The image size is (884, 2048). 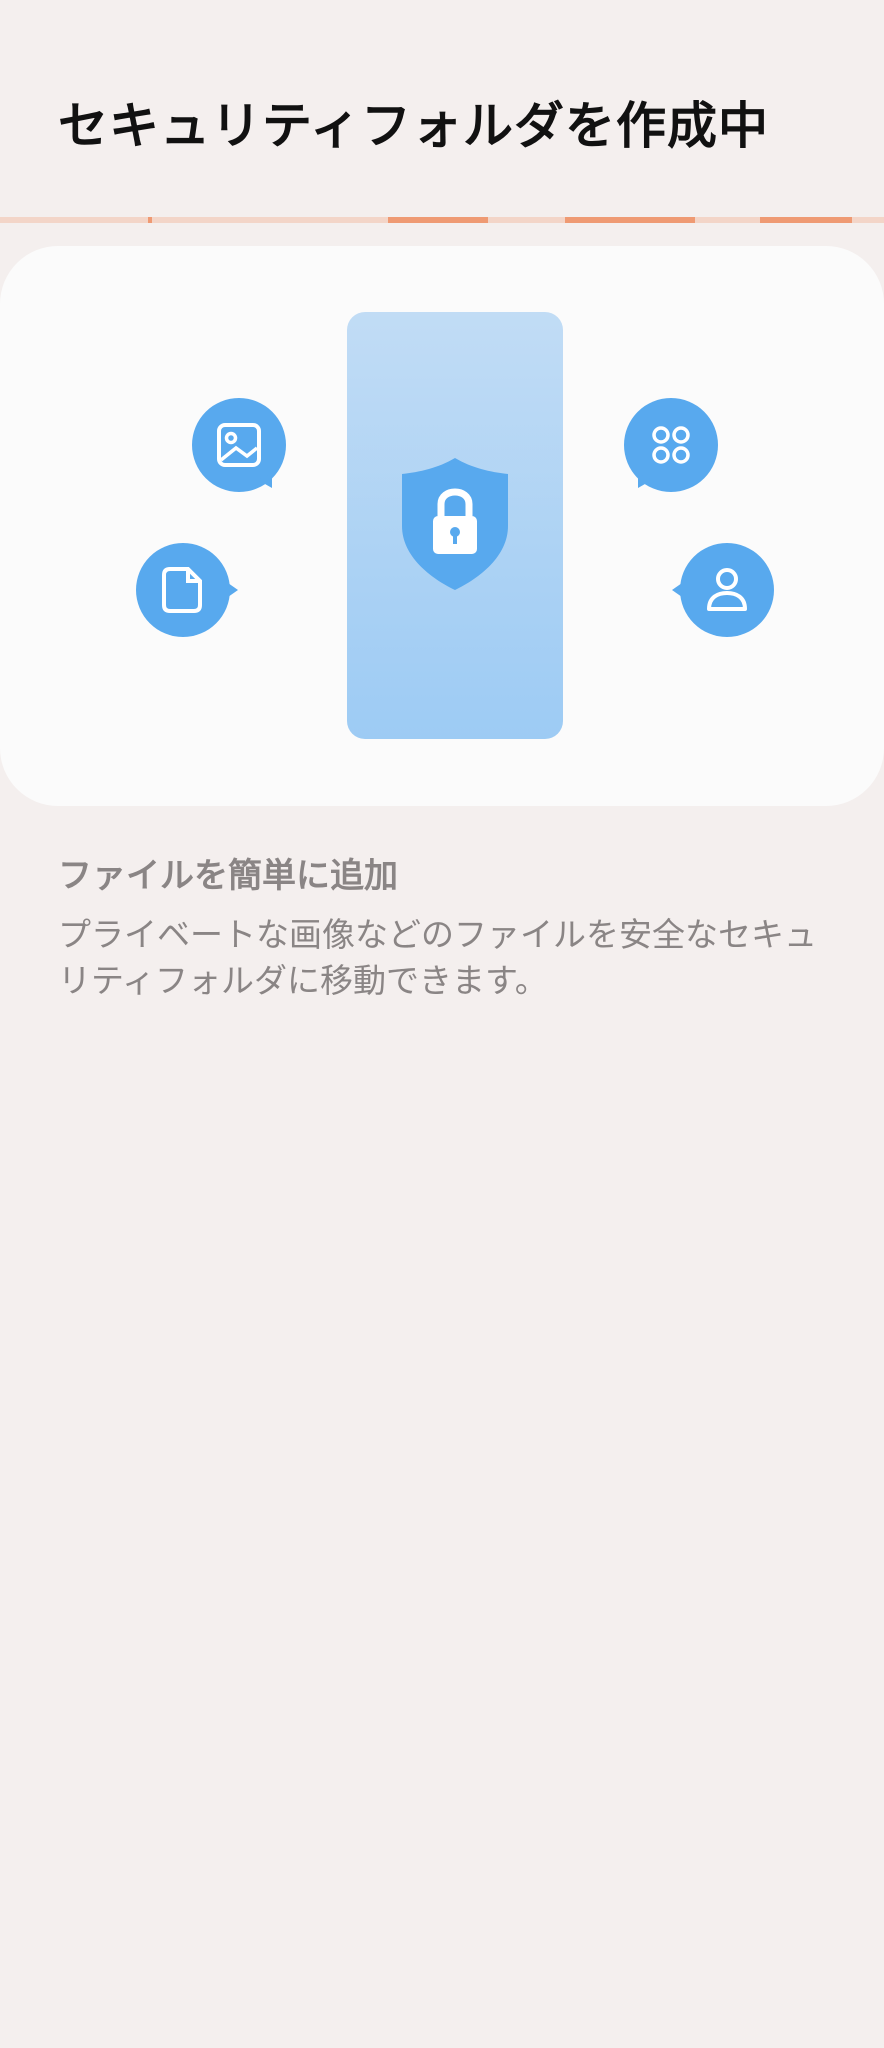 I want to click on progress-indicator, so click(x=442, y=220).